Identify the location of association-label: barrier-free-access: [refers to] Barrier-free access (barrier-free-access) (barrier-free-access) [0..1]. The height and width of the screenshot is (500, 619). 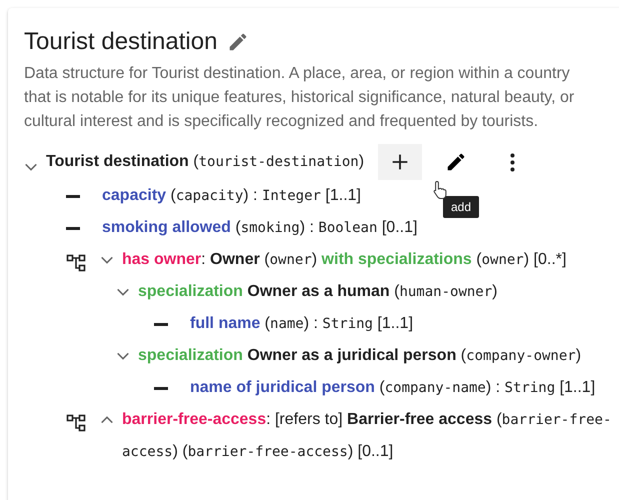
(367, 436).